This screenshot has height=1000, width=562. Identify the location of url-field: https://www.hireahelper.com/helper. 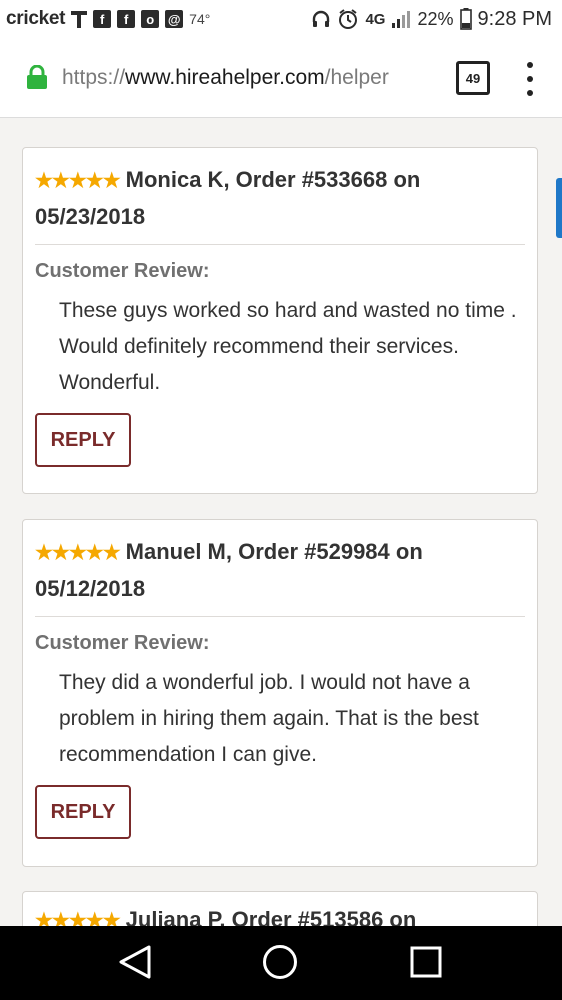
(250, 78).